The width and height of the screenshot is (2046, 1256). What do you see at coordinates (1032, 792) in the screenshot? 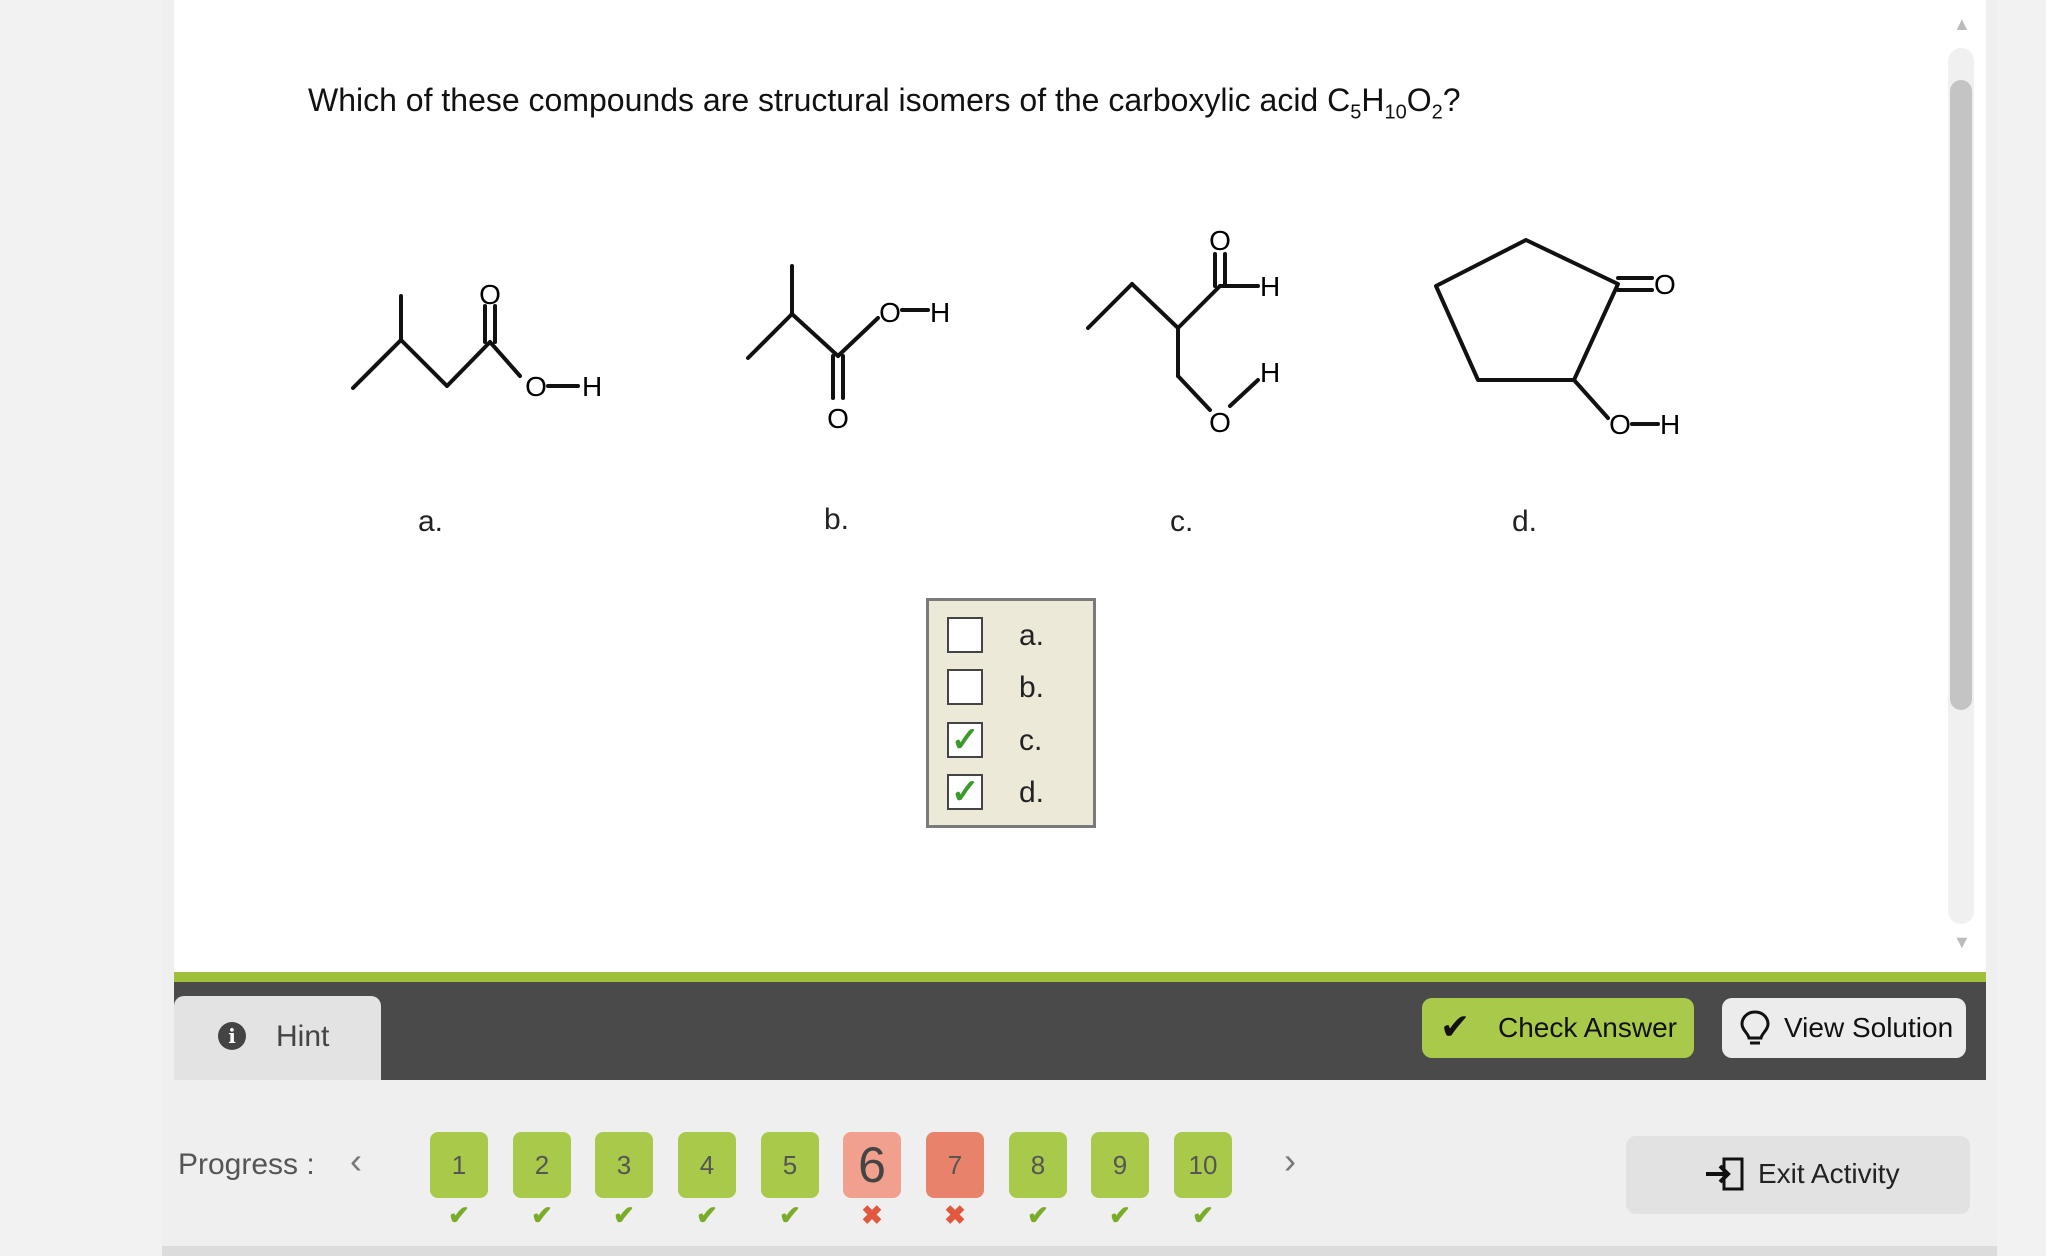
I see `answer-choice-label: d.` at bounding box center [1032, 792].